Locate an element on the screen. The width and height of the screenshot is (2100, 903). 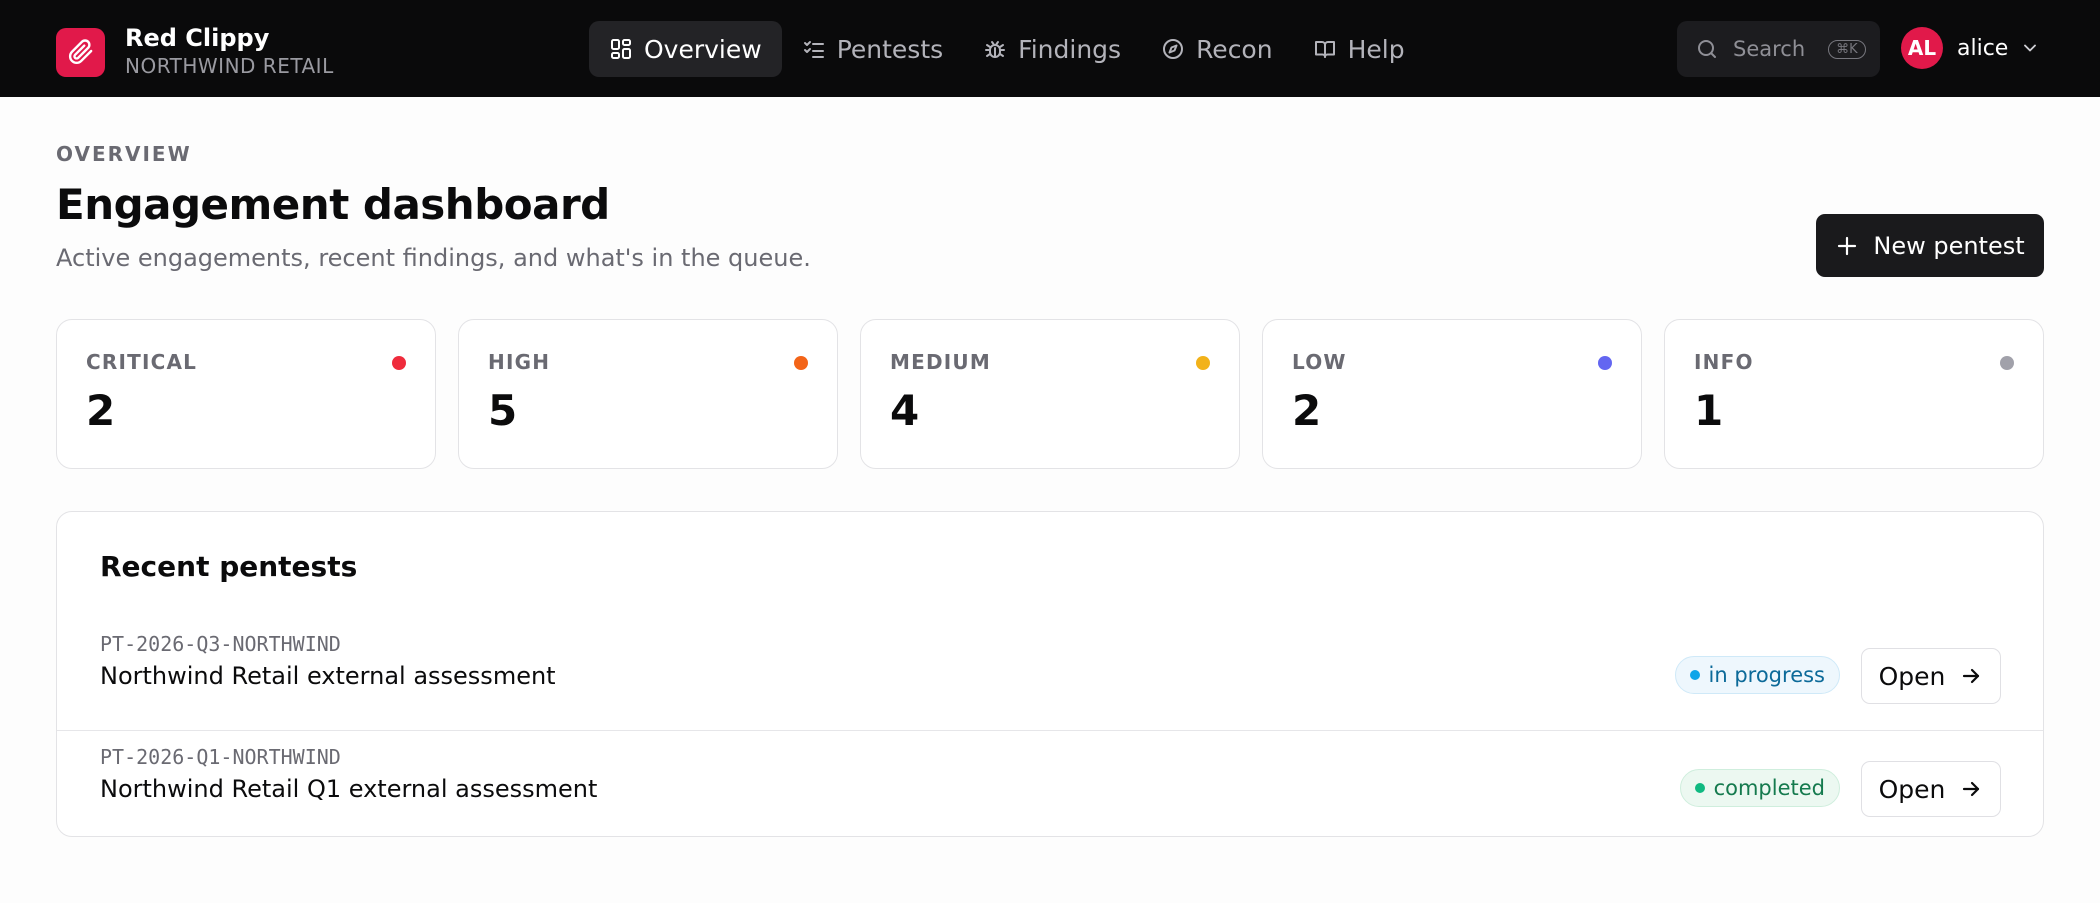
nav-item-recon: Recon is located at coordinates (1217, 49).